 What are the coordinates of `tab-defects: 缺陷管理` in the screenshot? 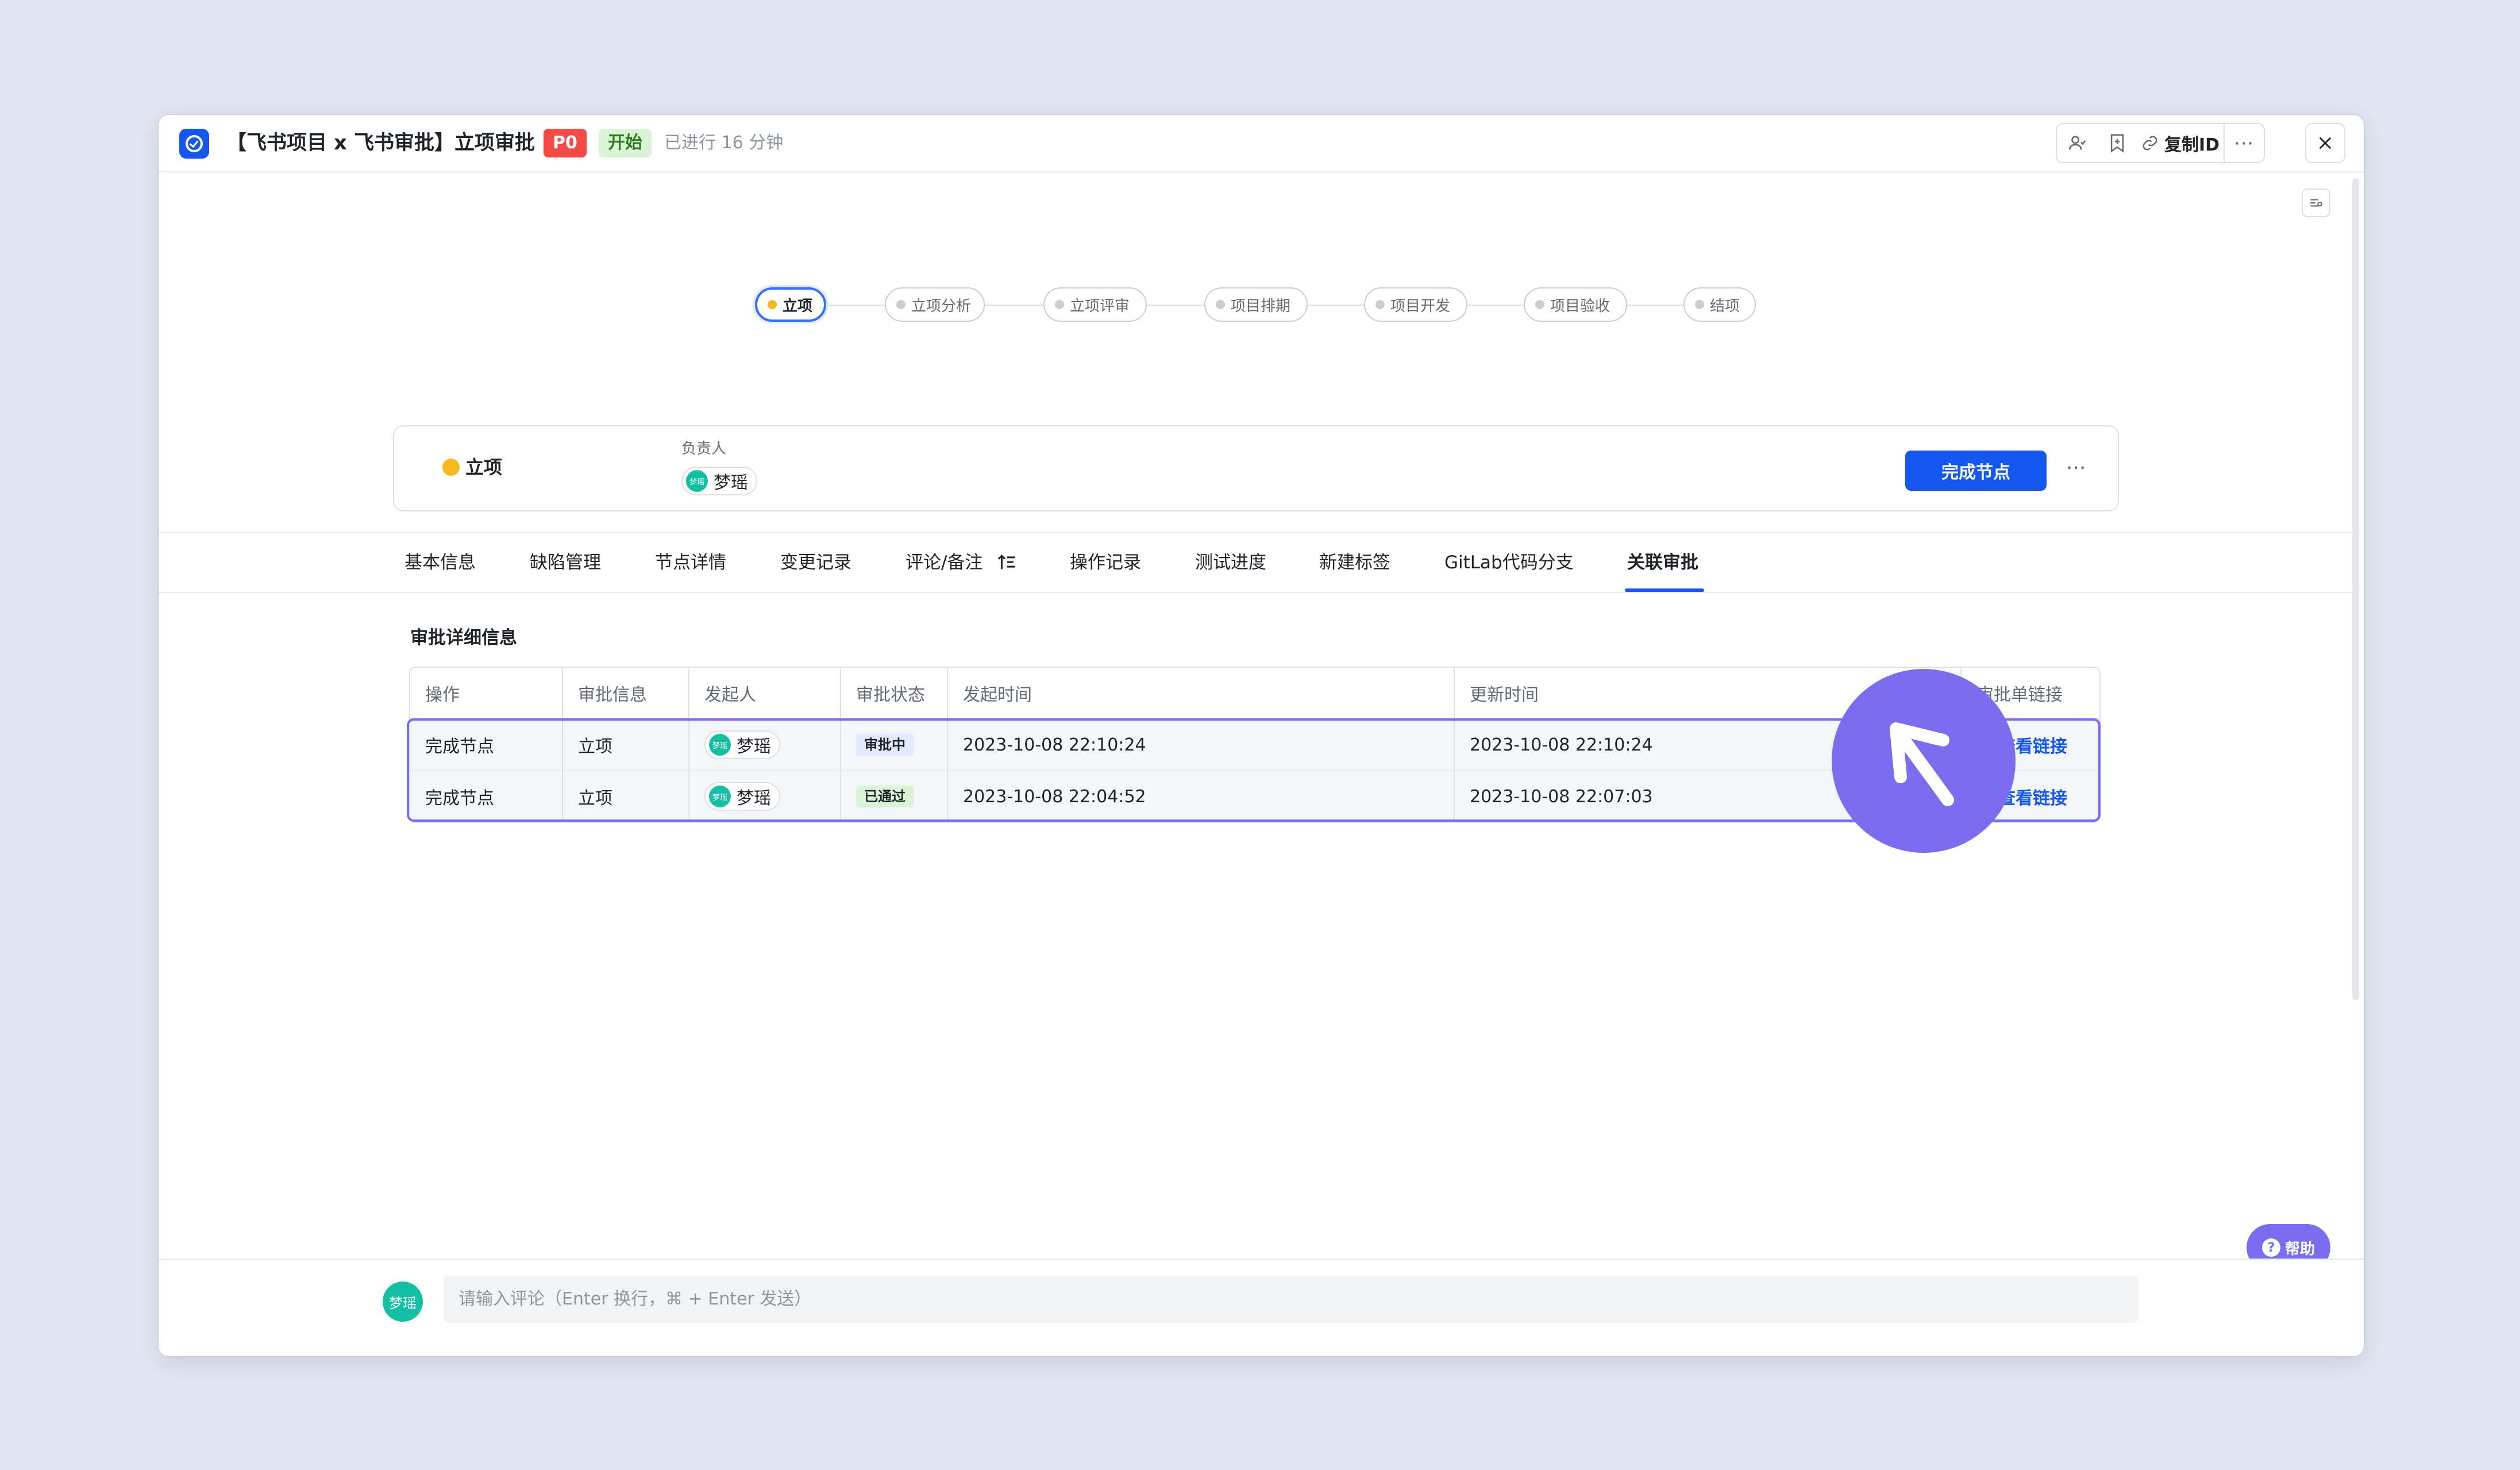 It's located at (566, 563).